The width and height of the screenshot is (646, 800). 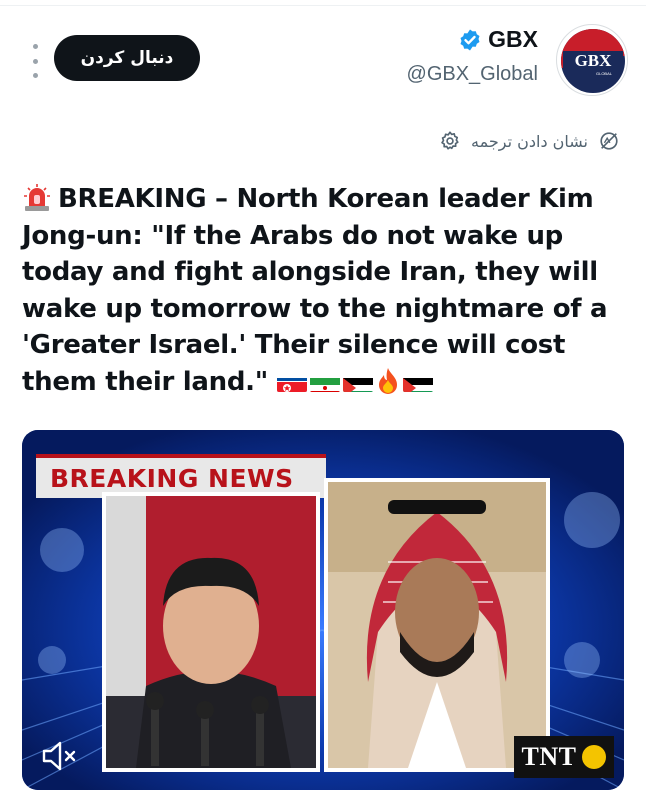 I want to click on breaking-news-text: BREAKING NEWS, so click(x=172, y=478).